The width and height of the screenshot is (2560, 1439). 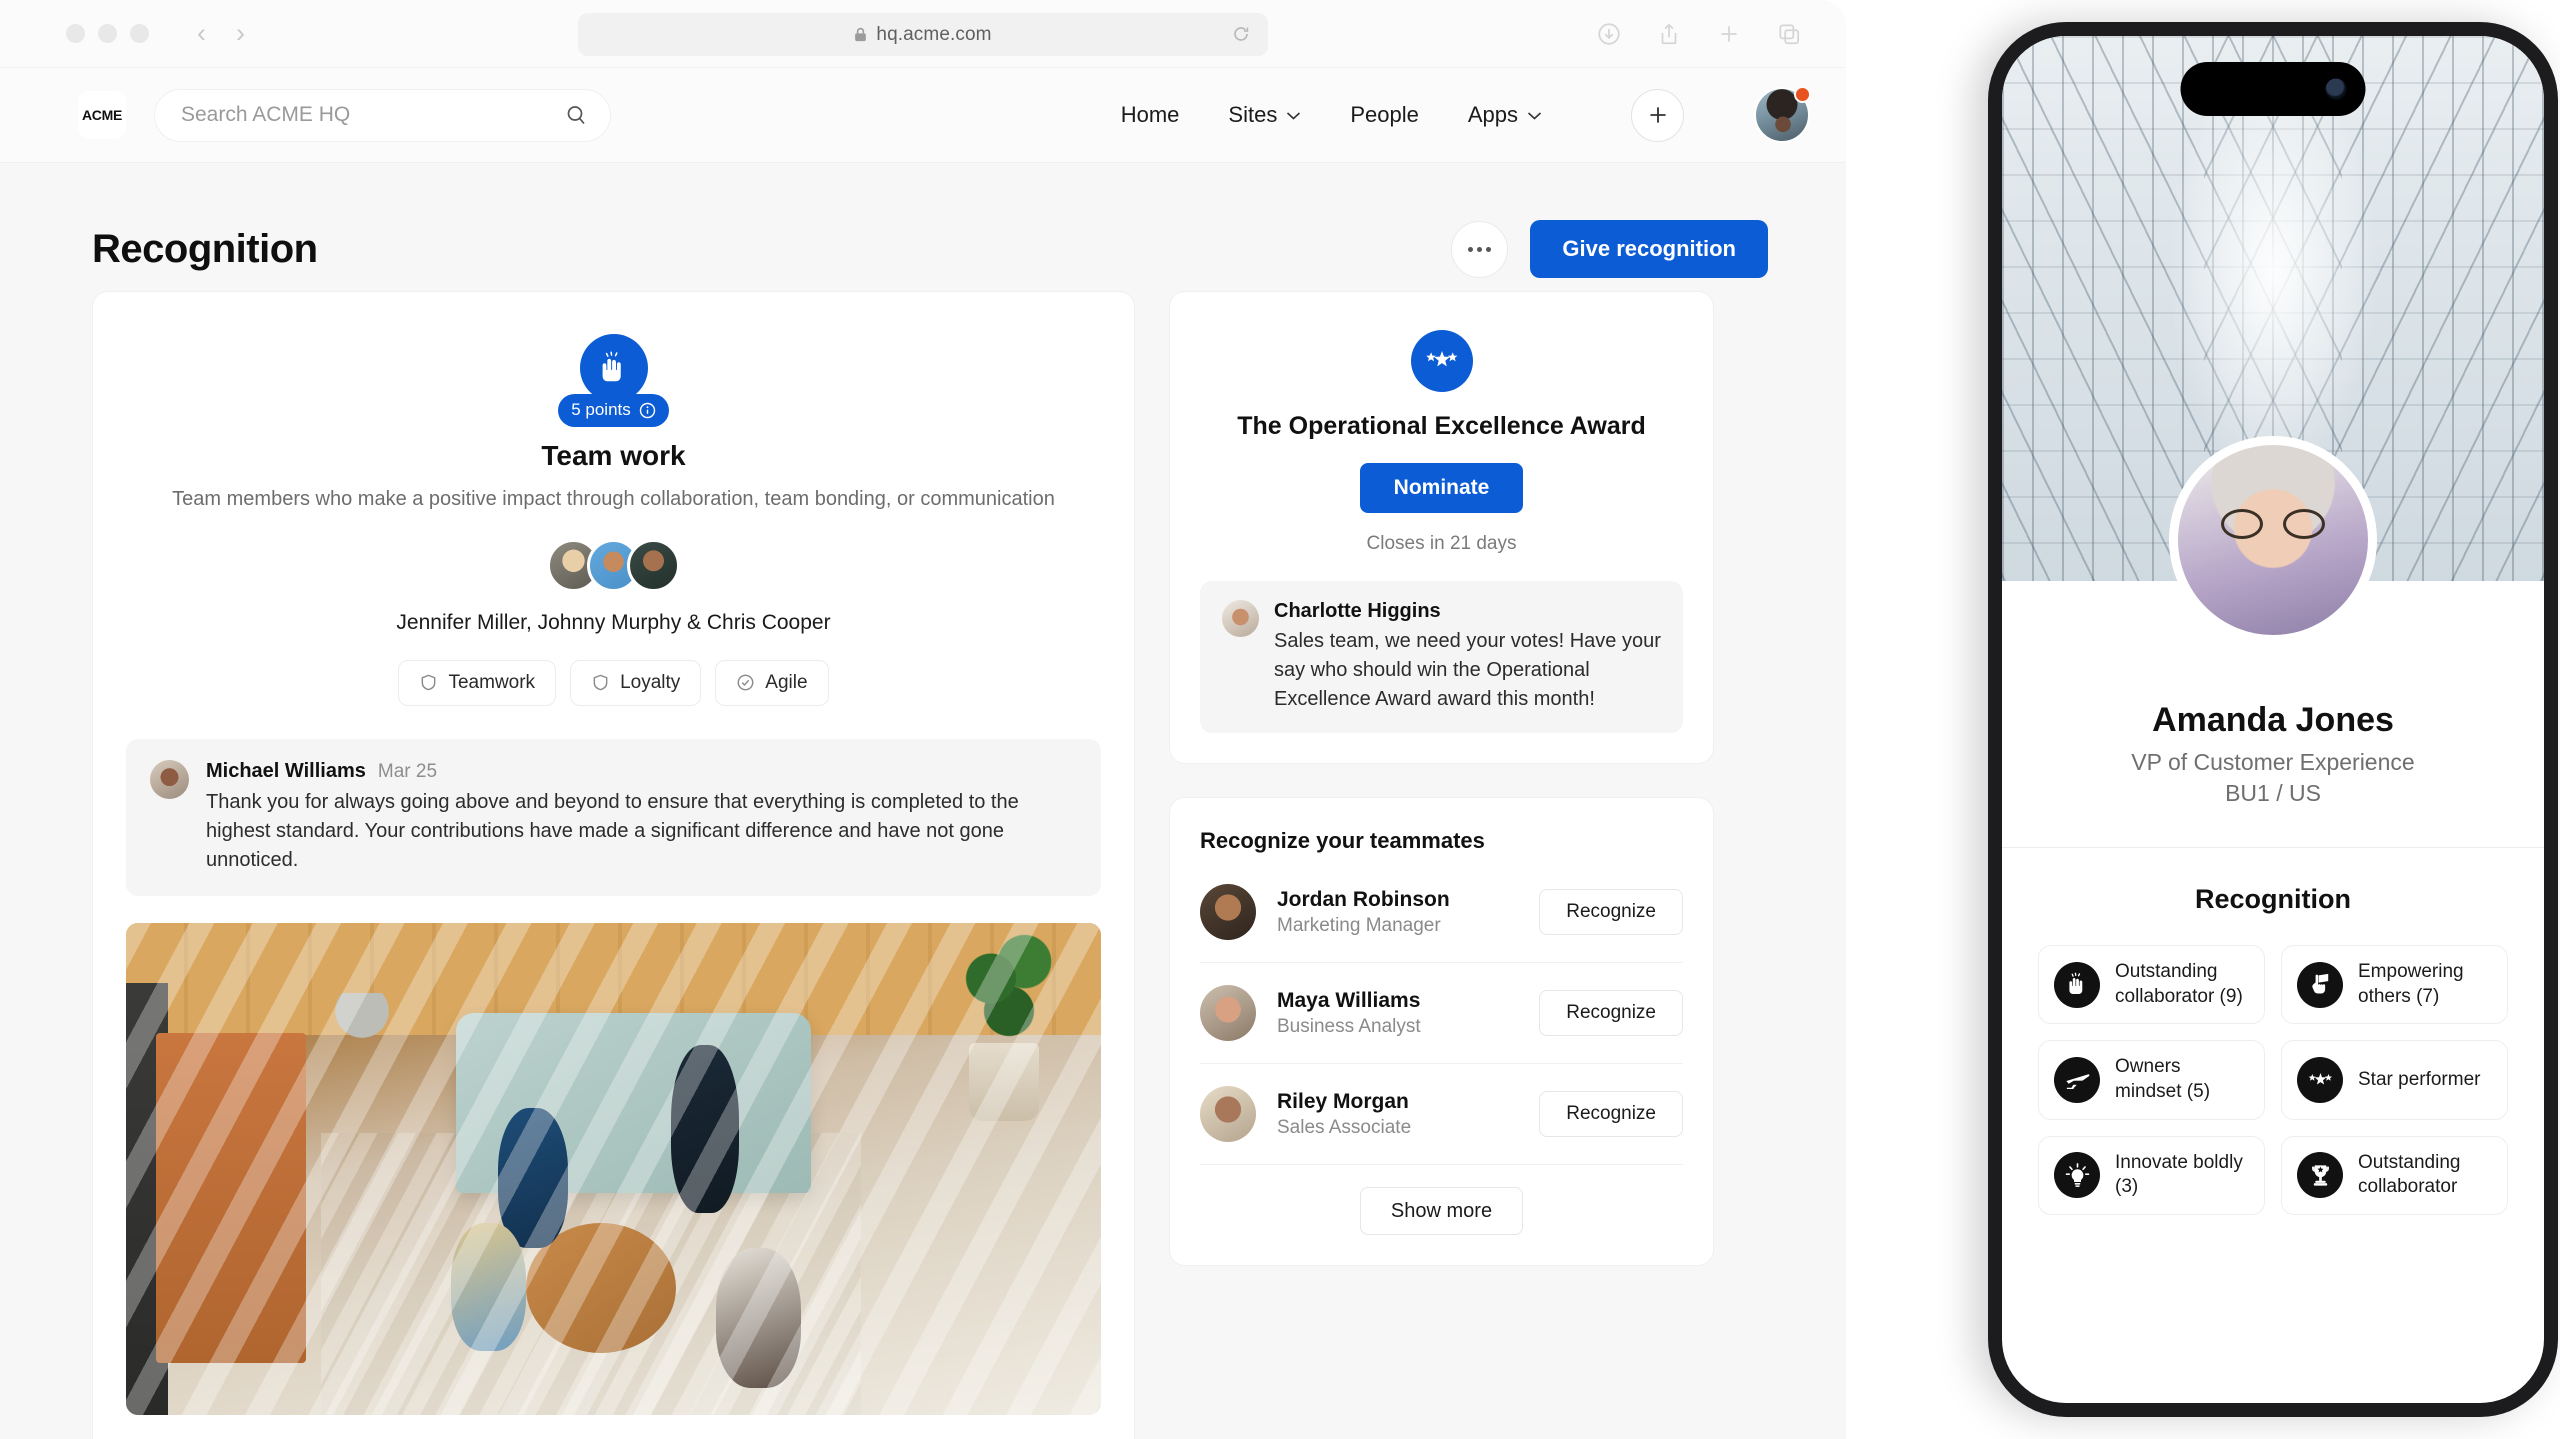 What do you see at coordinates (613, 1427) in the screenshot?
I see `post-stats: 12 Cheers · 6 Comments` at bounding box center [613, 1427].